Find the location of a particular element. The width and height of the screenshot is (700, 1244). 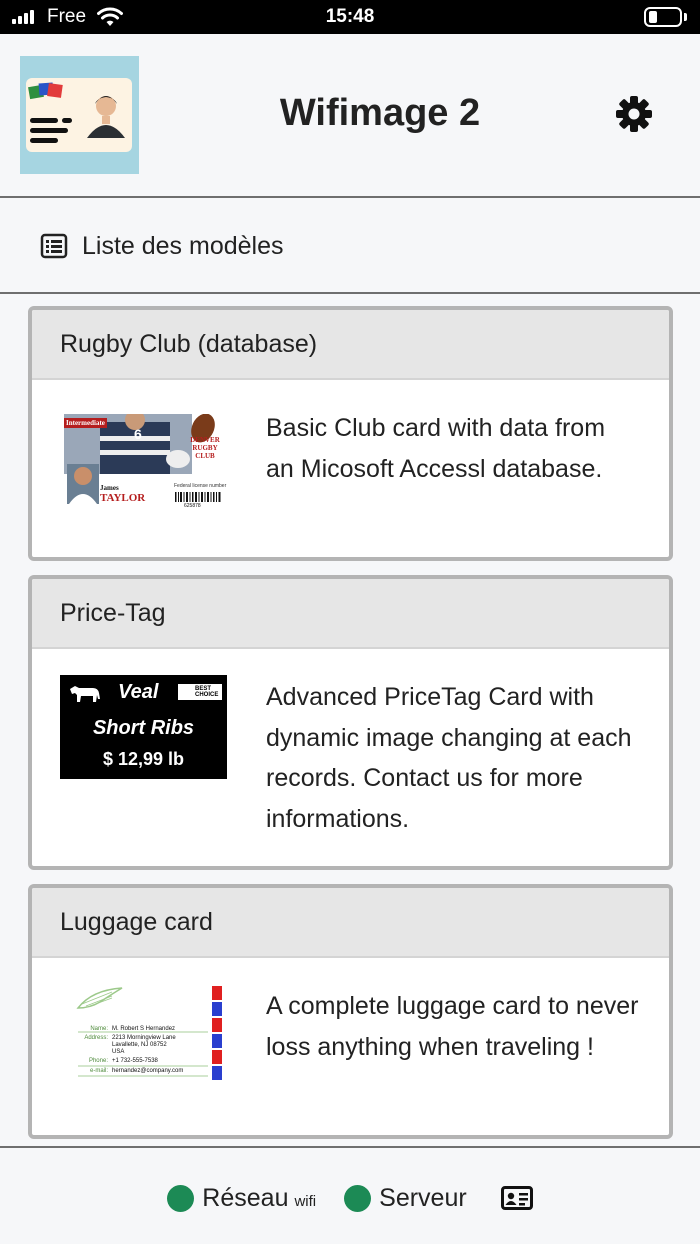

app-header: Wifimage 2 is located at coordinates (350, 116).